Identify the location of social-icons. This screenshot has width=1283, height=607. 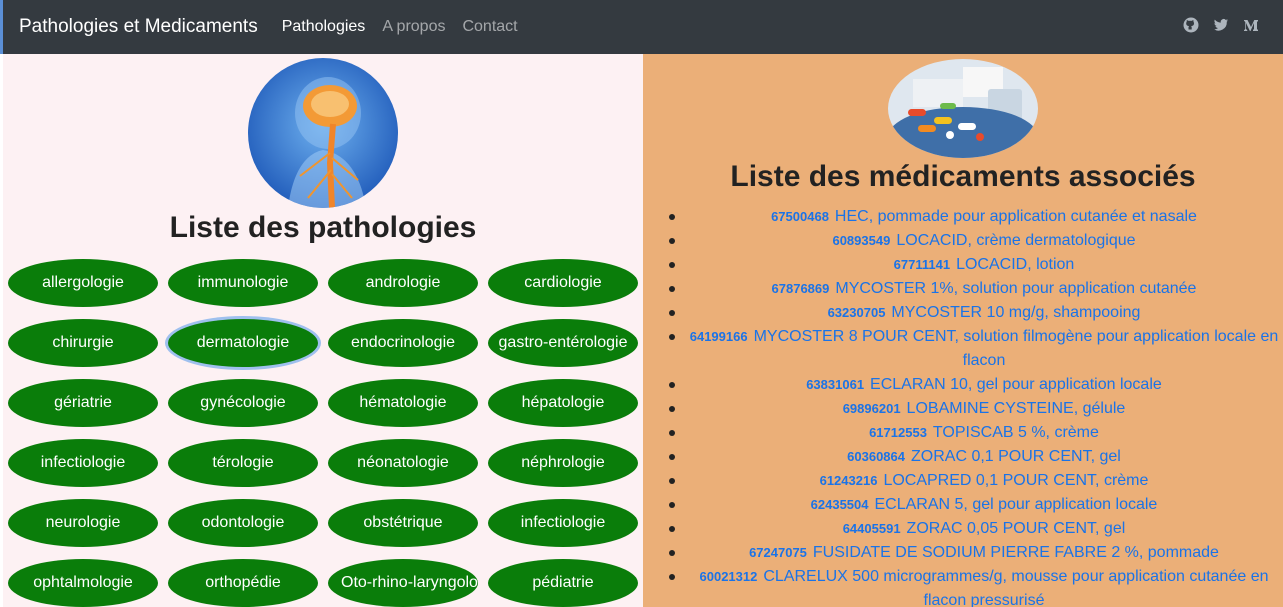
(1221, 25).